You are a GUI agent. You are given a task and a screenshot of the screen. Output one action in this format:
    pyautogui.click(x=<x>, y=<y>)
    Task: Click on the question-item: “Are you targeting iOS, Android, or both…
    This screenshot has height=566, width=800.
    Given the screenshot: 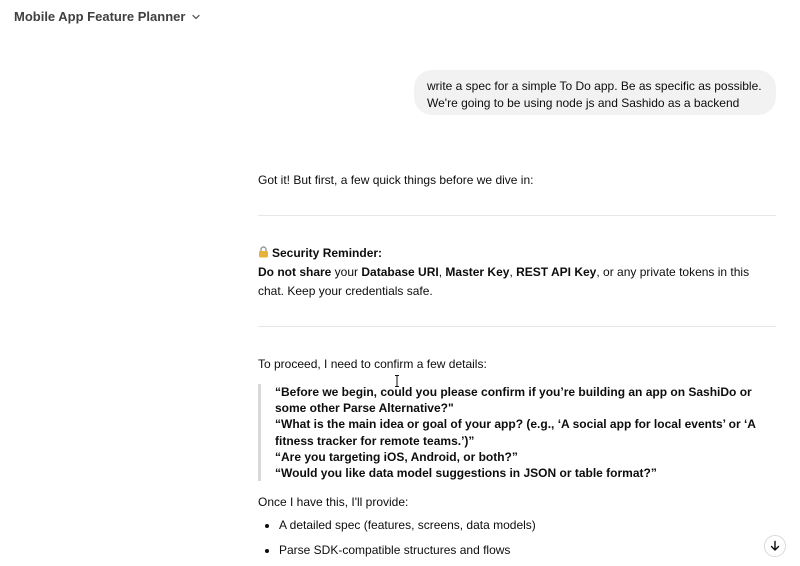 What is the action you would take?
    pyautogui.click(x=396, y=456)
    